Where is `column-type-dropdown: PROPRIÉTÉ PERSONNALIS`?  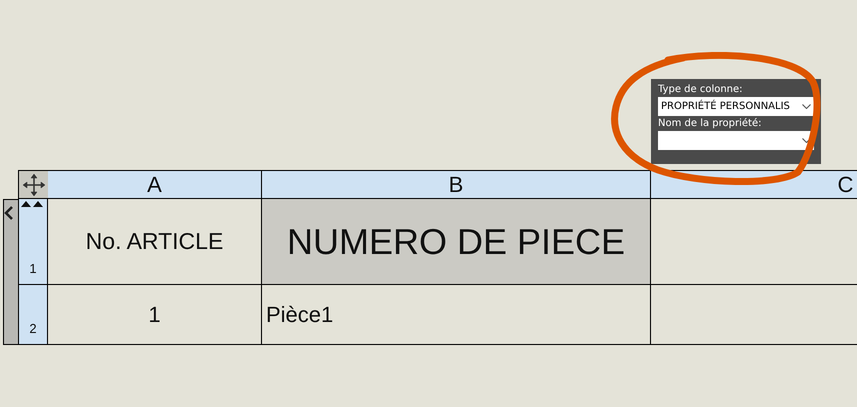
column-type-dropdown: PROPRIÉTÉ PERSONNALIS is located at coordinates (736, 106).